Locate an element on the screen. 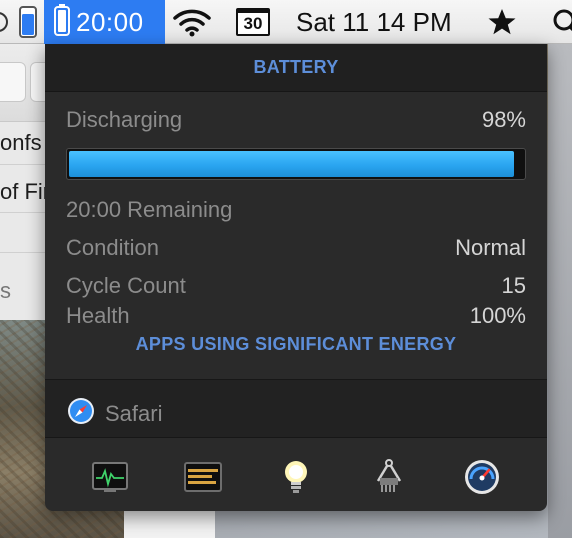 This screenshot has height=538, width=572. background-text: s is located at coordinates (5, 290).